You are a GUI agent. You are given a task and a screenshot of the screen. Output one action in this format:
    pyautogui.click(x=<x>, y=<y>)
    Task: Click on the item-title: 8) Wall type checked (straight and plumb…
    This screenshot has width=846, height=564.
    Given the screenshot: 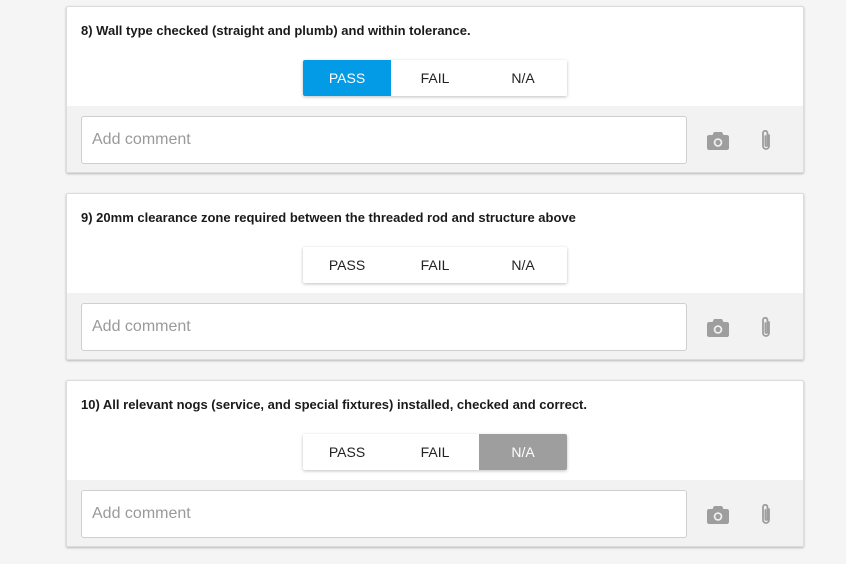 What is the action you would take?
    pyautogui.click(x=276, y=30)
    